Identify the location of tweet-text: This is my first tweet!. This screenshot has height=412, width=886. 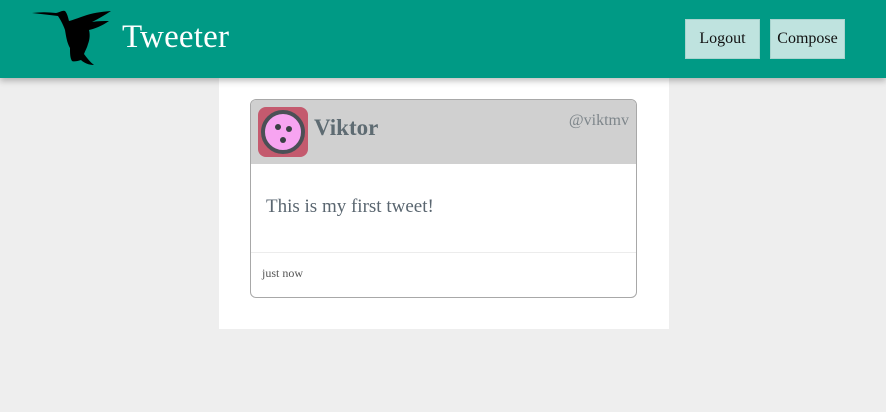
(350, 206).